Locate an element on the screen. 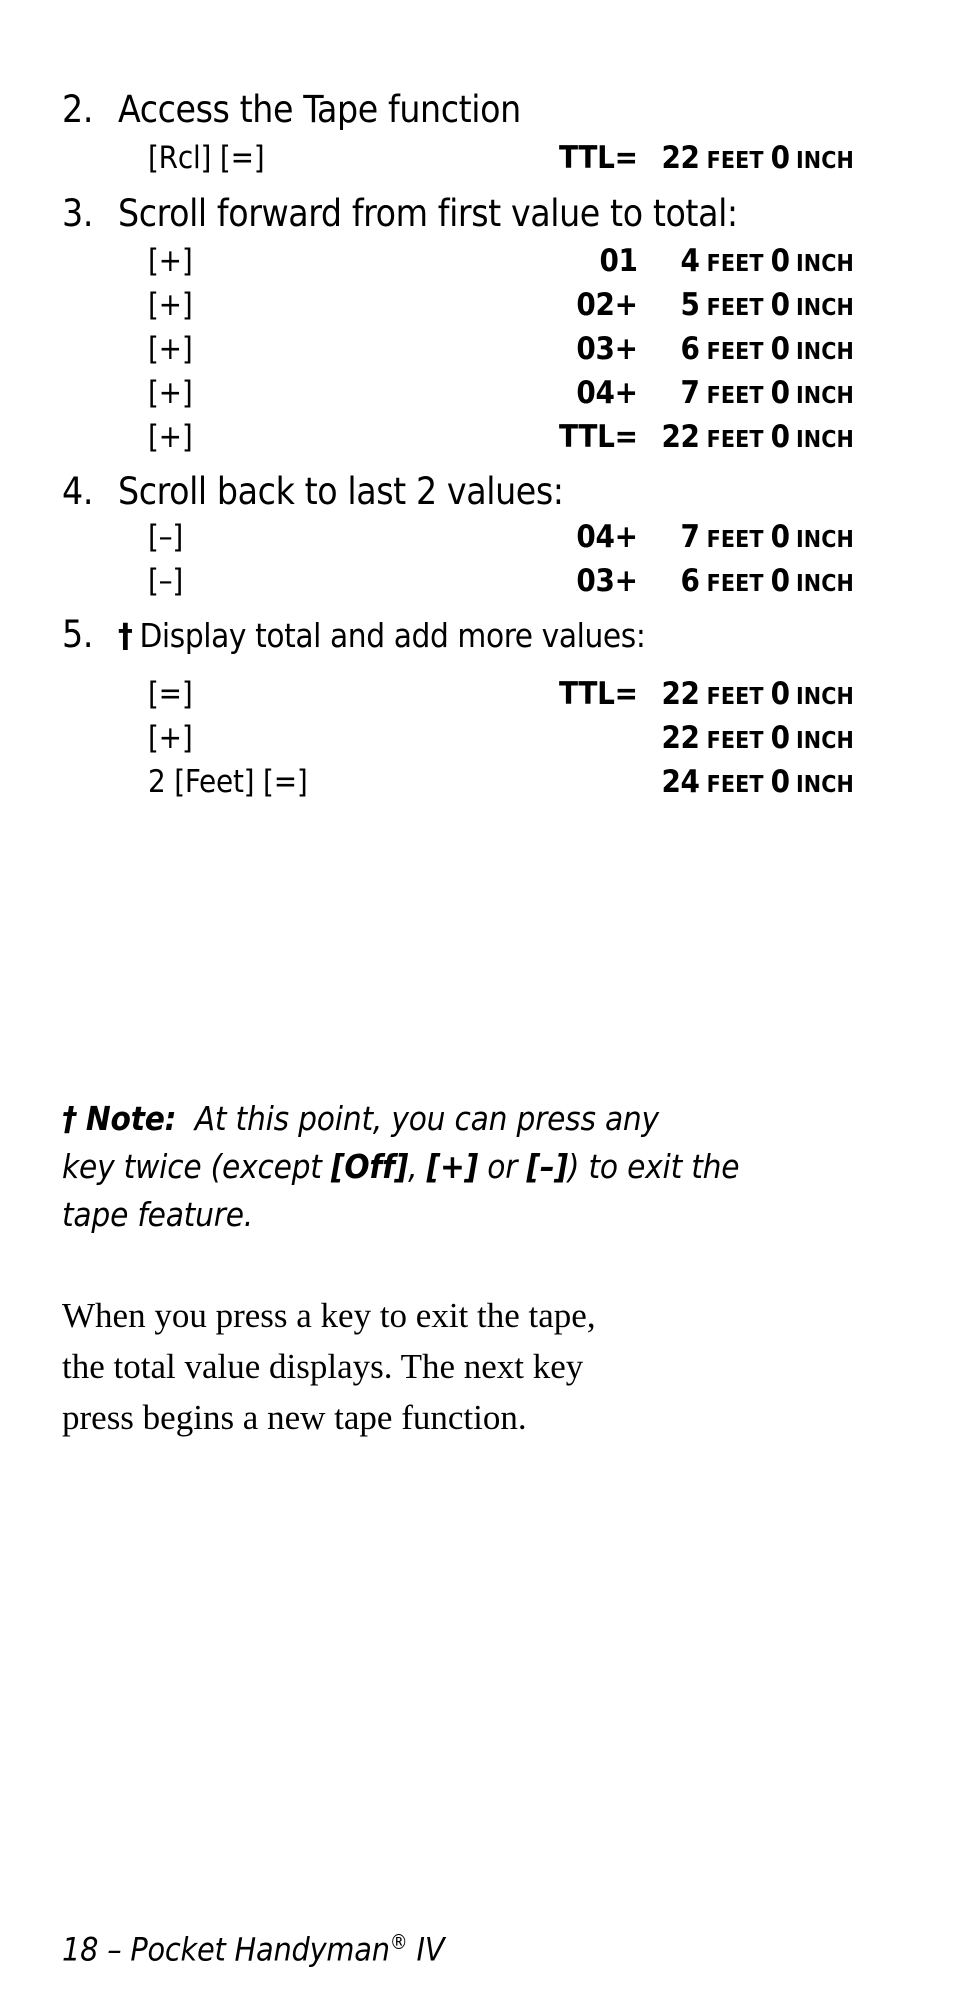 The width and height of the screenshot is (954, 2009). note-line-1-content: † Note: At this point, you can press any is located at coordinates (360, 1119).